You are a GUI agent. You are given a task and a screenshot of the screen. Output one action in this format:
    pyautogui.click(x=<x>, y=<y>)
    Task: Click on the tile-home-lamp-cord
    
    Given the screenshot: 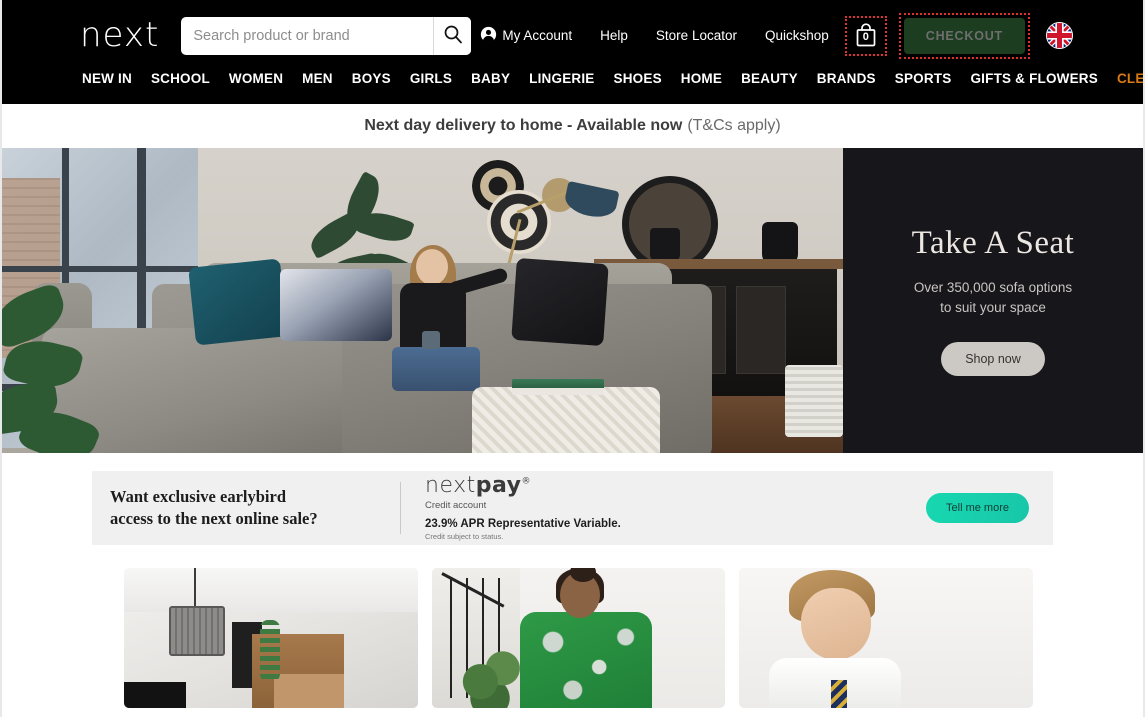 What is the action you would take?
    pyautogui.click(x=195, y=588)
    